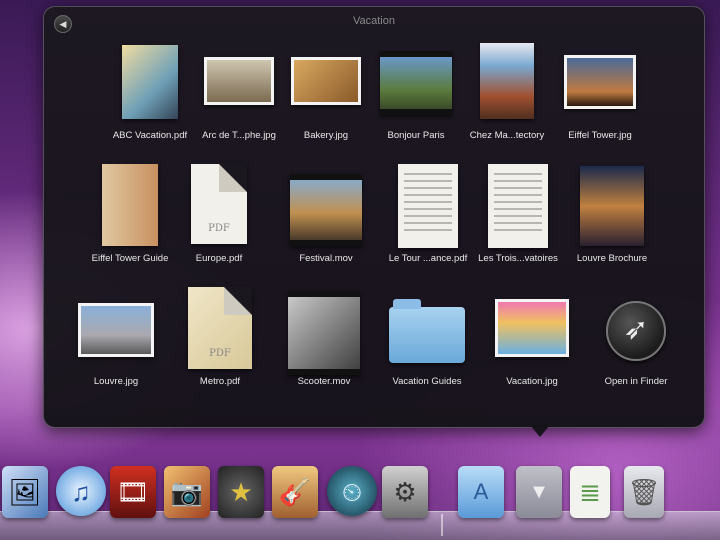 The height and width of the screenshot is (540, 720). Describe the element at coordinates (81, 491) in the screenshot. I see `itunes-icon: ♫` at that location.